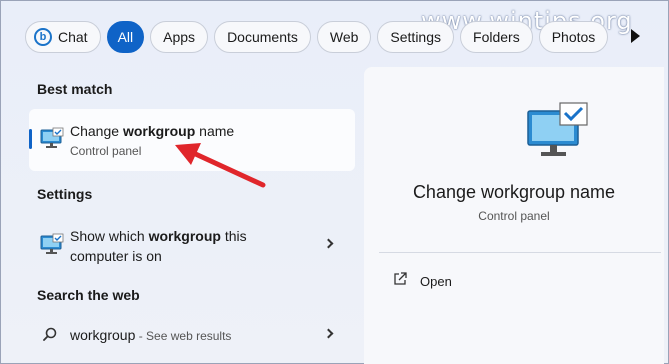 This screenshot has width=669, height=364. What do you see at coordinates (514, 216) in the screenshot?
I see `detail-subtitle: Control panel` at bounding box center [514, 216].